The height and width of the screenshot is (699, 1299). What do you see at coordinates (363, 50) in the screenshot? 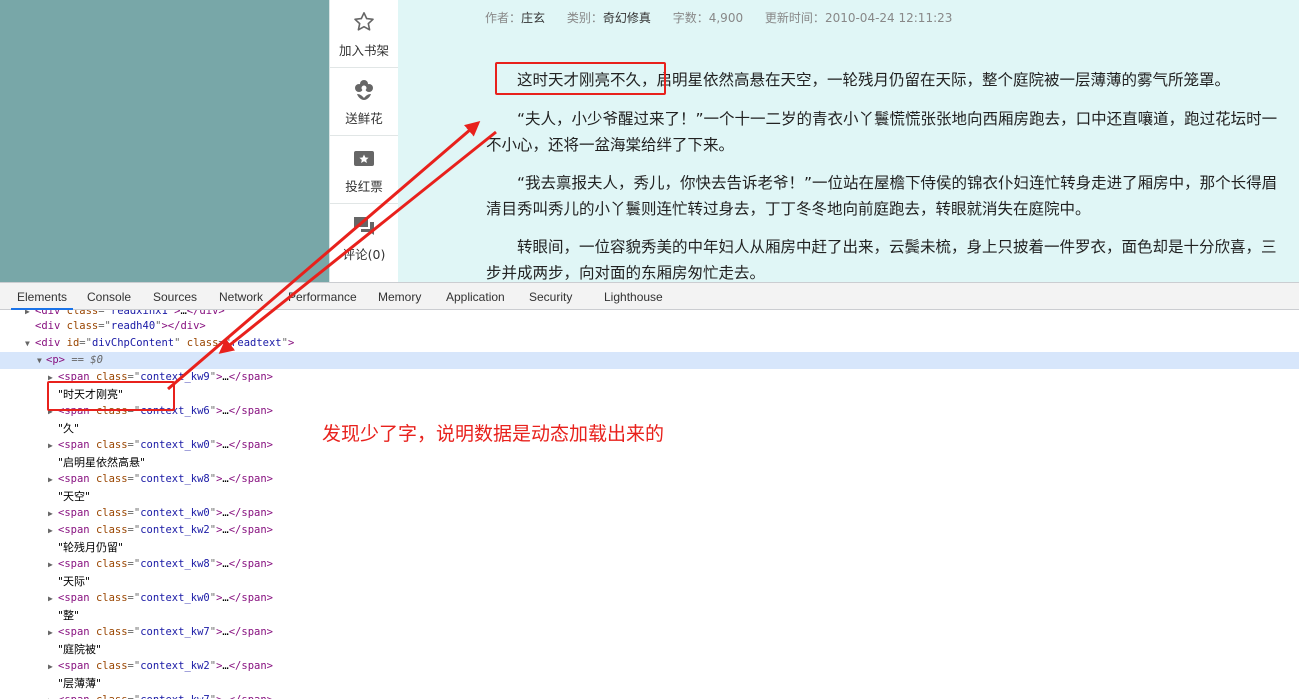
I see `add-bookshelf-label: 加入书架` at bounding box center [363, 50].